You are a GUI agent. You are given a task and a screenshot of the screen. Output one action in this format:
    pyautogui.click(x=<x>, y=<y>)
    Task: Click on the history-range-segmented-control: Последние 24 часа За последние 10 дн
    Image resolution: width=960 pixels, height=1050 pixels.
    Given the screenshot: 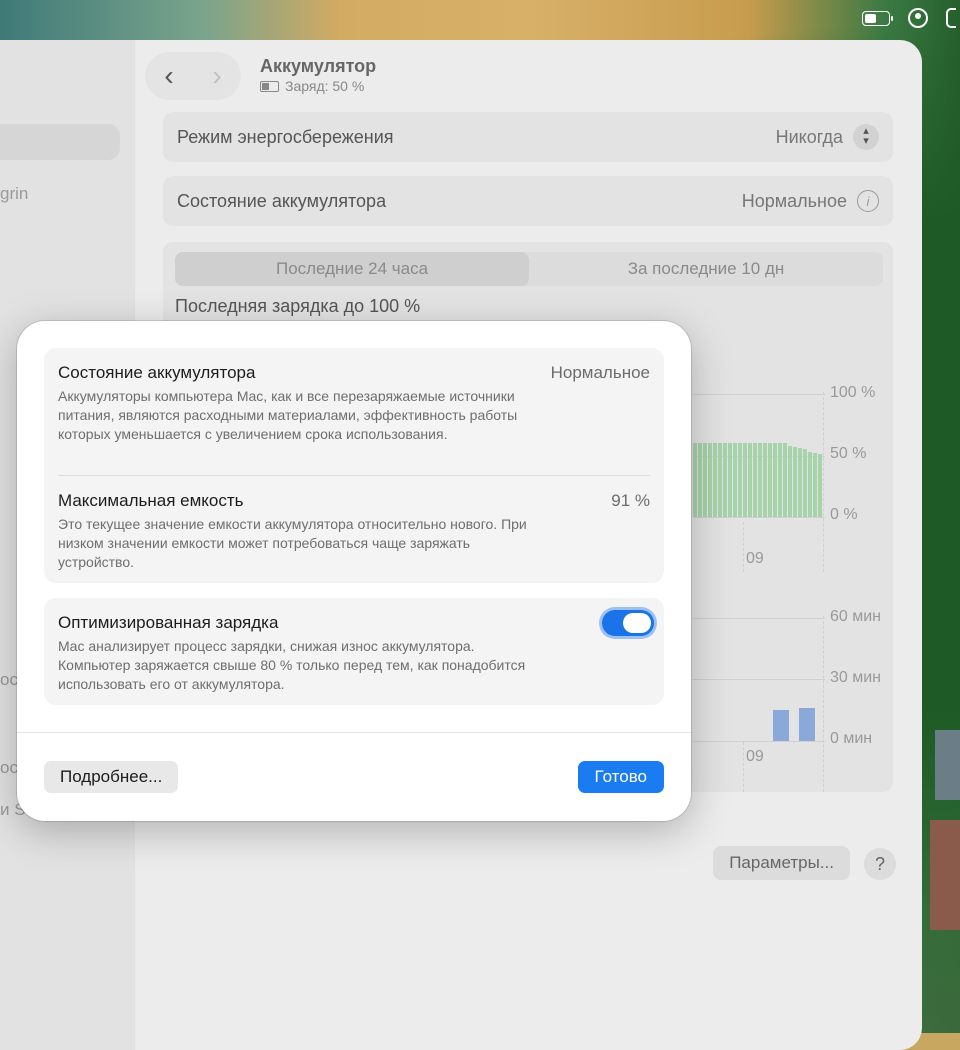 What is the action you would take?
    pyautogui.click(x=529, y=269)
    